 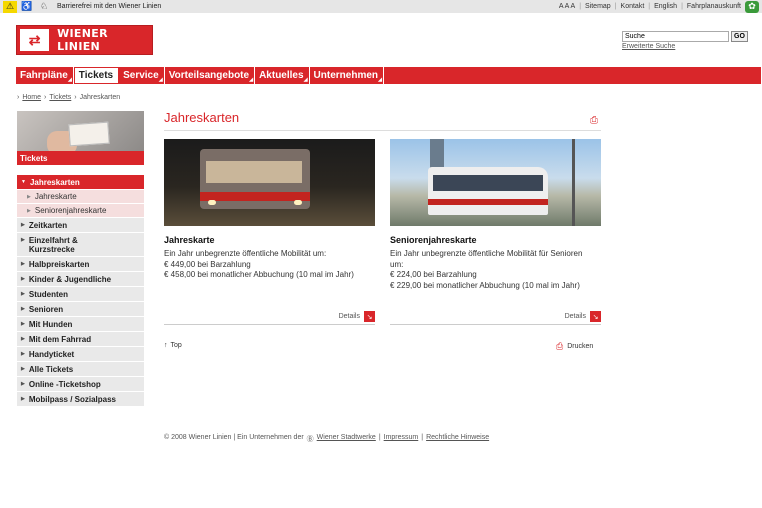 I want to click on sidebar-item-mit-hunden: ▶ Mit Hunden, so click(x=80, y=324).